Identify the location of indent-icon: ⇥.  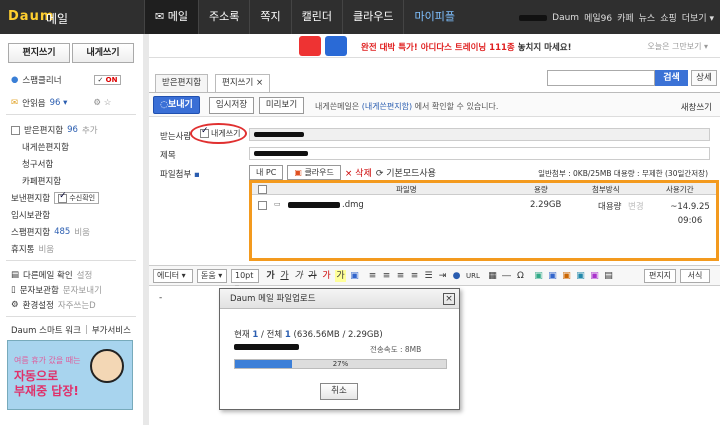
(442, 276).